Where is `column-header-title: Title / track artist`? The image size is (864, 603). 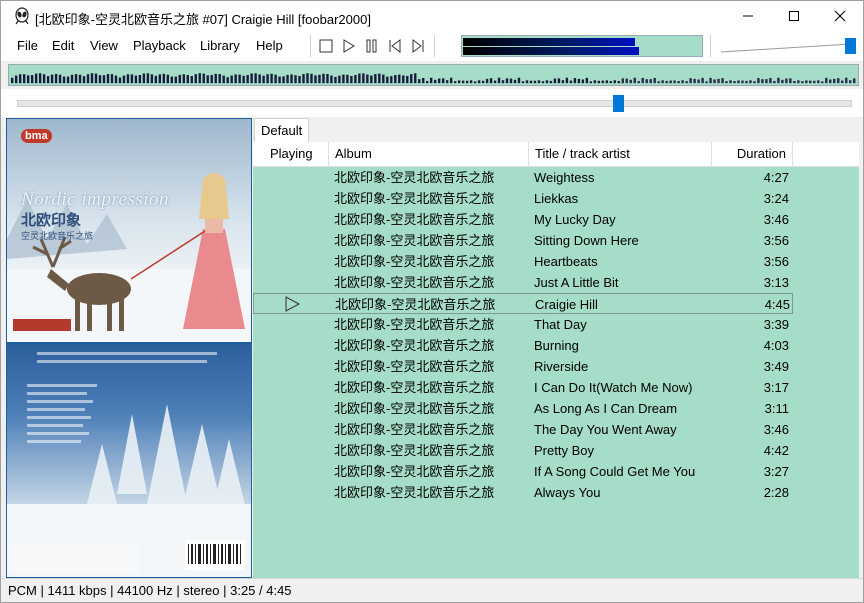
column-header-title: Title / track artist is located at coordinates (620, 154).